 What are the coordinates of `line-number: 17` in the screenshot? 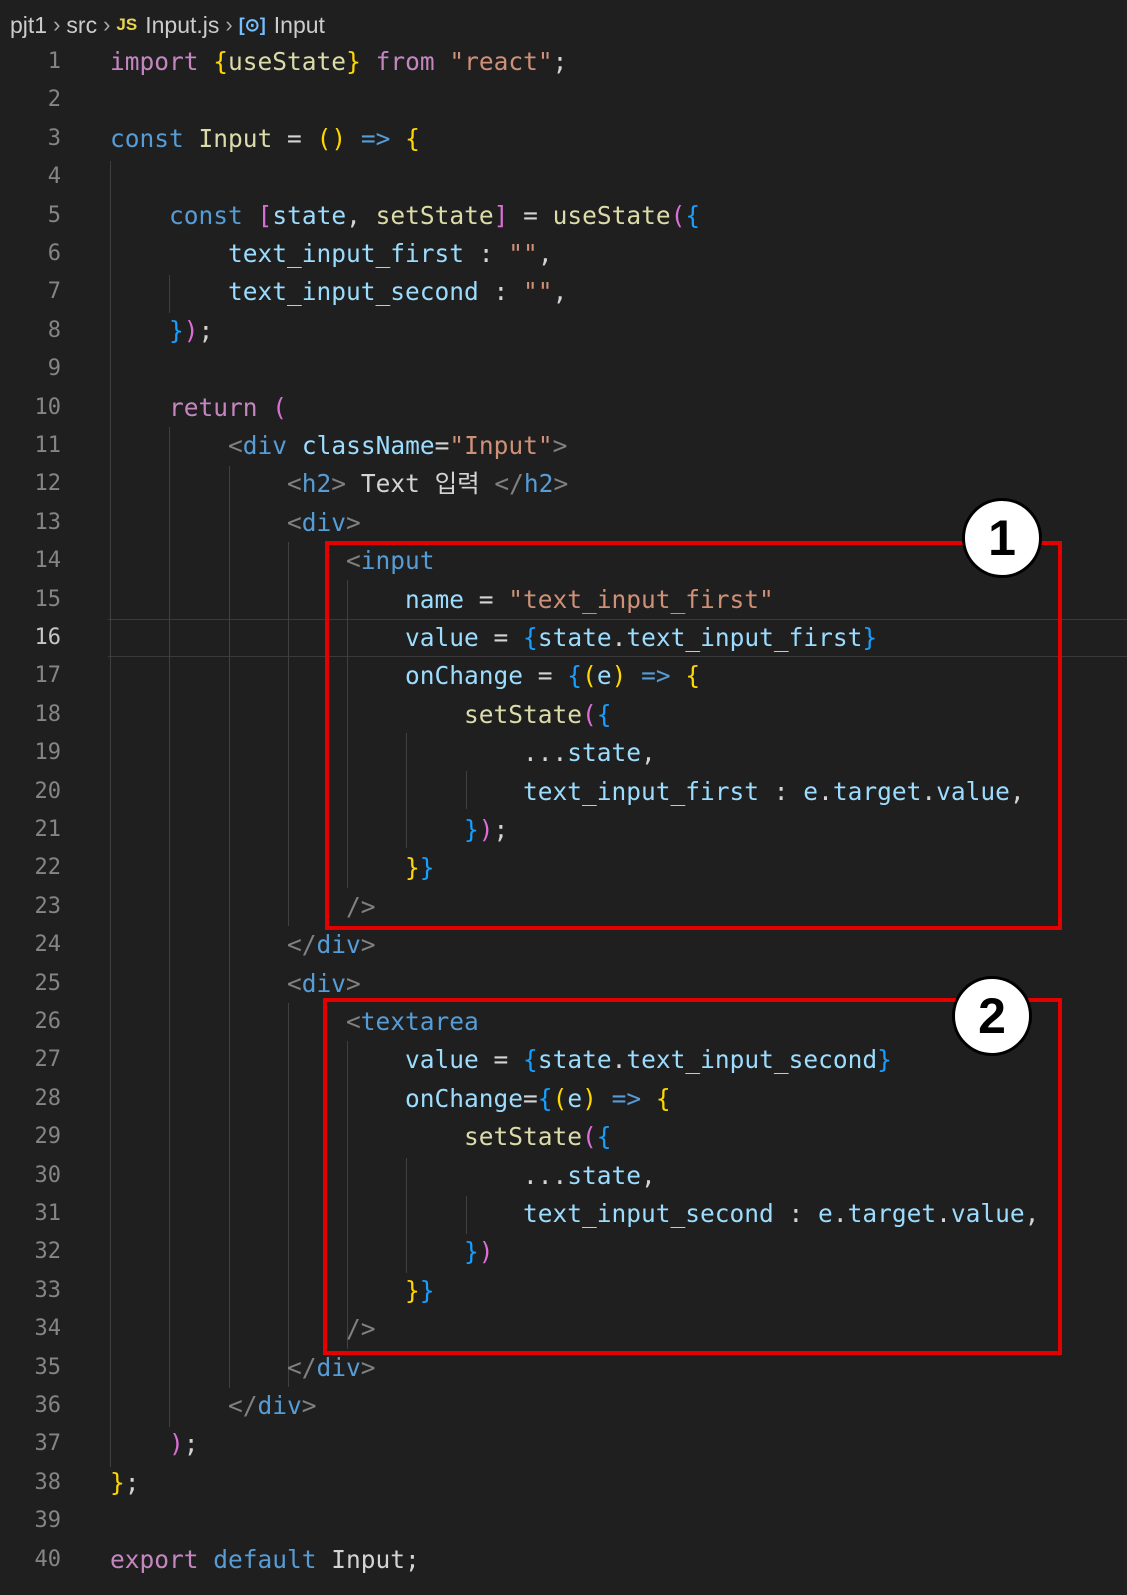 It's located at (48, 676).